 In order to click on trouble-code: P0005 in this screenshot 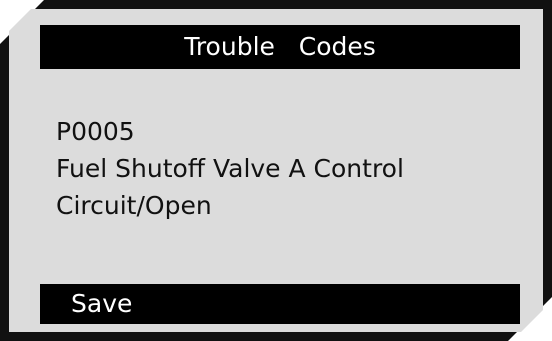, I will do `click(95, 131)`.